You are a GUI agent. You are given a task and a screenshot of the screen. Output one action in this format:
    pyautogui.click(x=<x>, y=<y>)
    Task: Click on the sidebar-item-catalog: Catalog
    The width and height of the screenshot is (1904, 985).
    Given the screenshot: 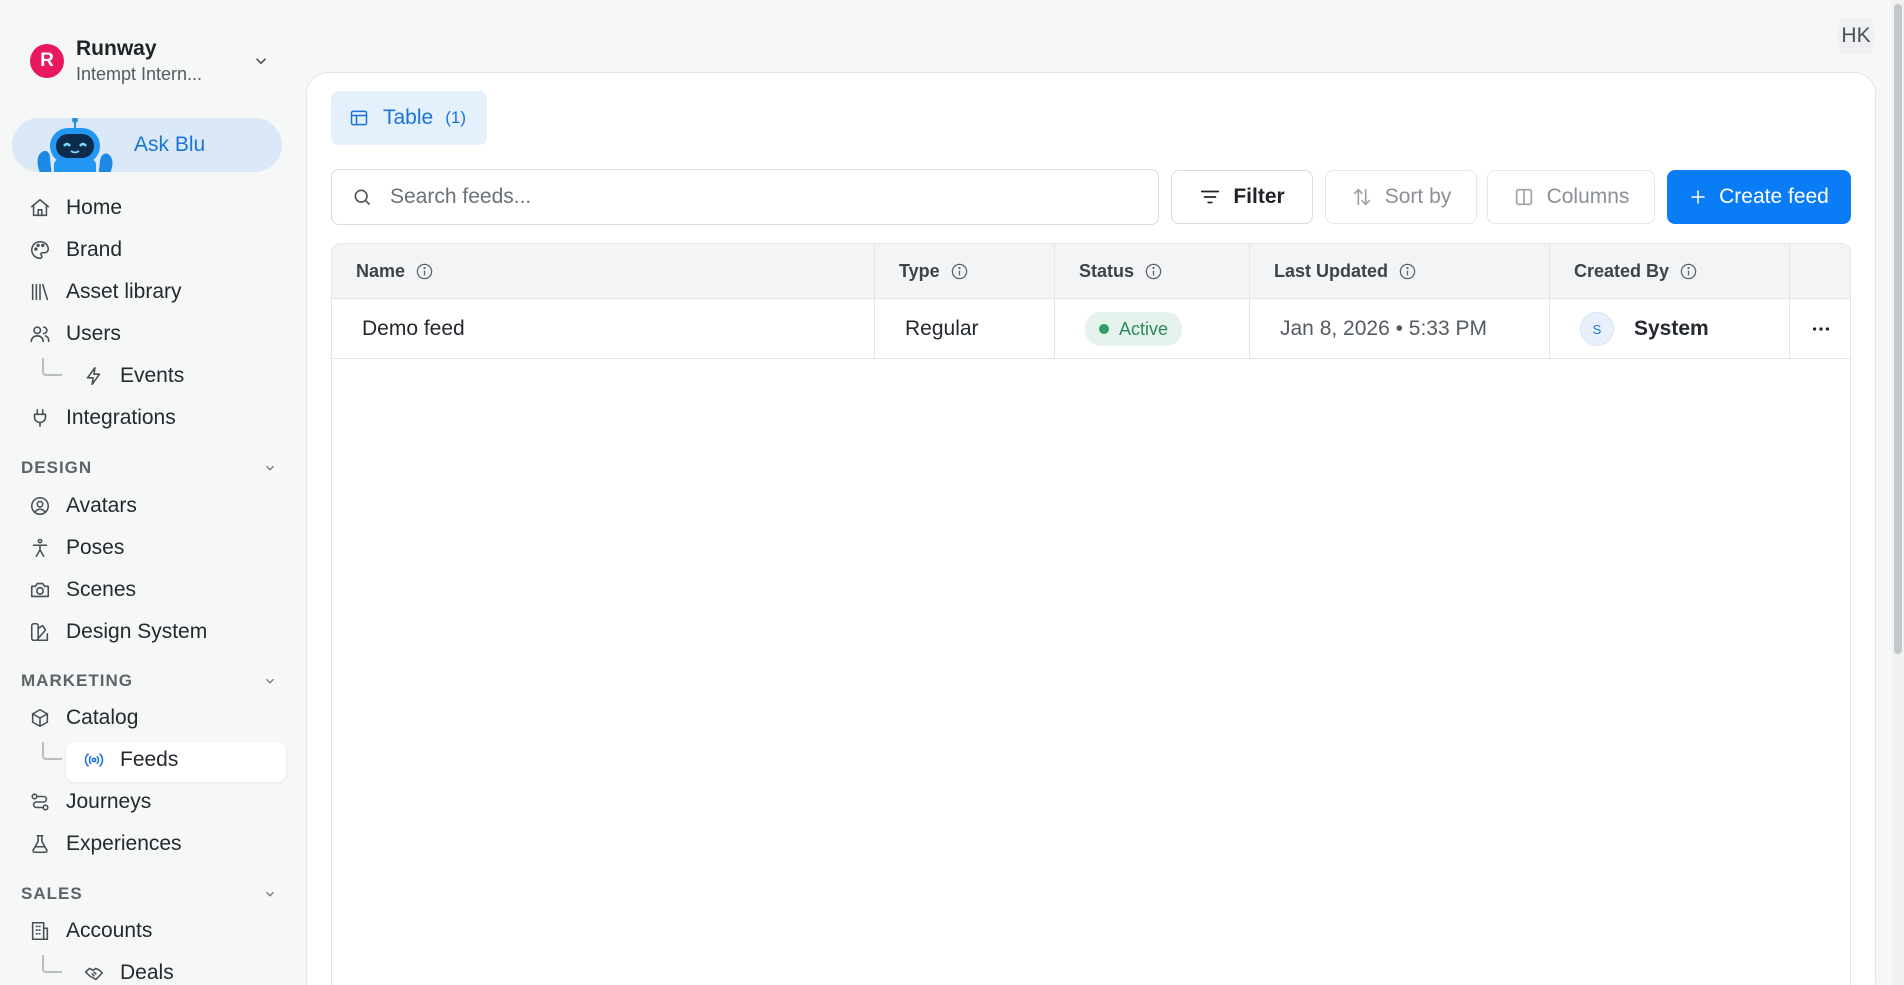 What is the action you would take?
    pyautogui.click(x=83, y=718)
    